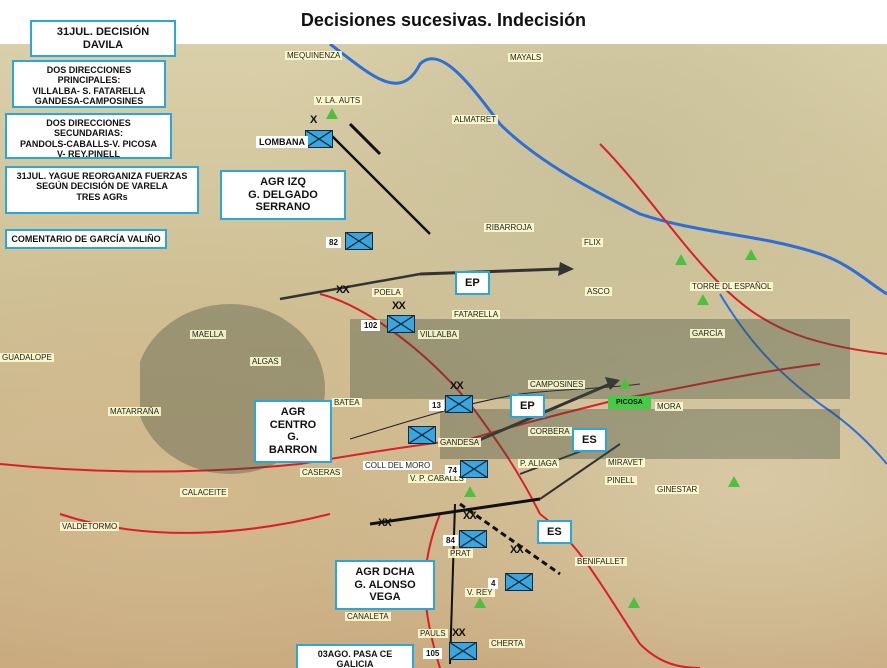 This screenshot has height=668, width=887. Describe the element at coordinates (629, 402) in the screenshot. I see `place-picosa: PICOSA` at that location.